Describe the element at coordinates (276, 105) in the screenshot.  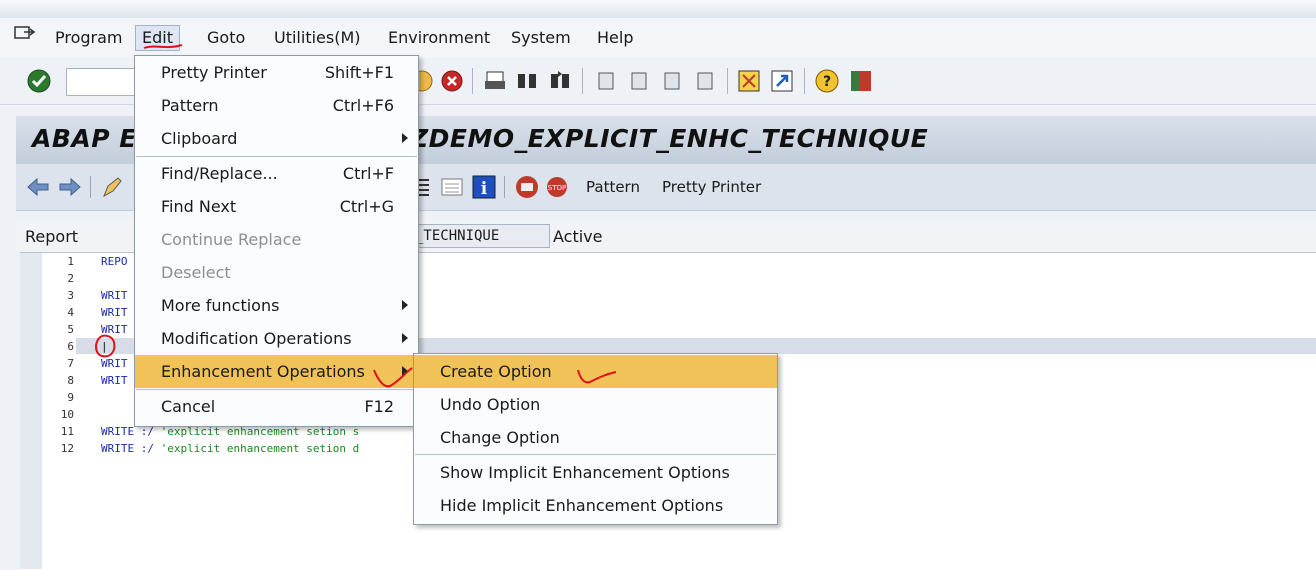
I see `menu-item-pattern: Pattern Ctrl+F6` at that location.